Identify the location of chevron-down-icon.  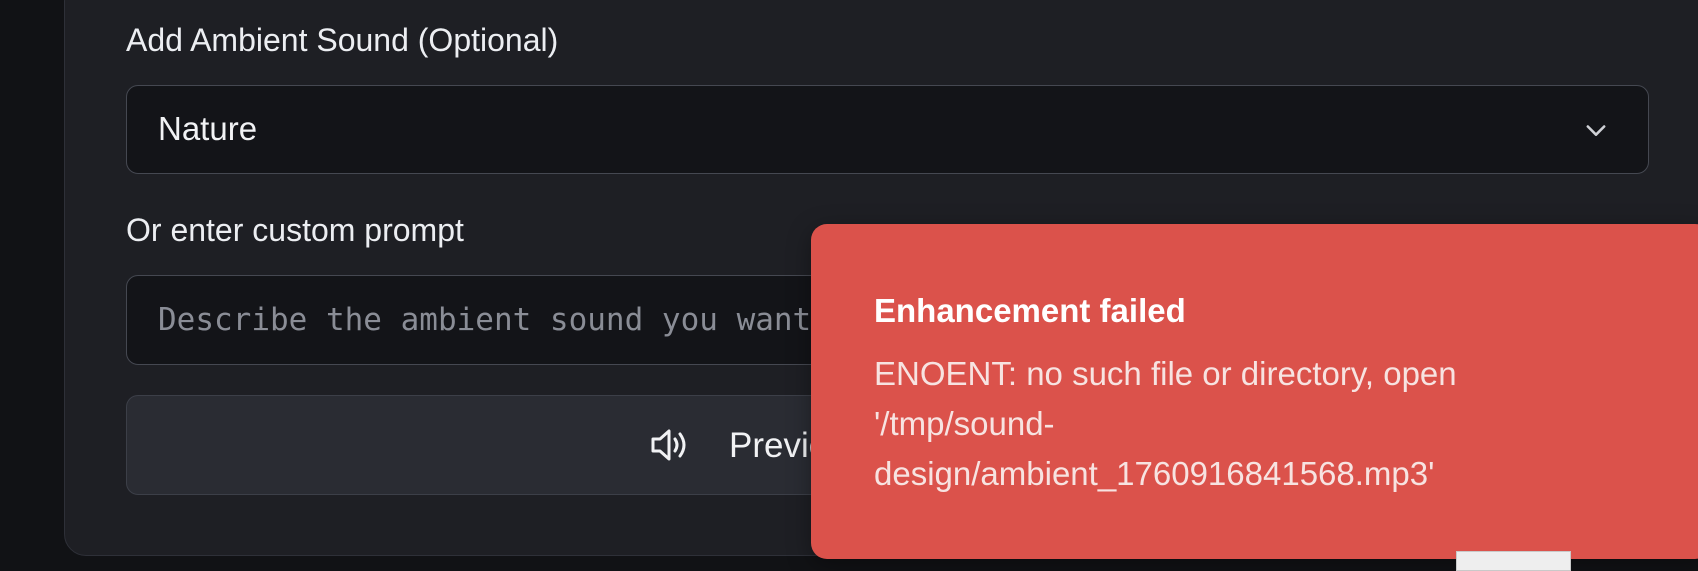
(1596, 130).